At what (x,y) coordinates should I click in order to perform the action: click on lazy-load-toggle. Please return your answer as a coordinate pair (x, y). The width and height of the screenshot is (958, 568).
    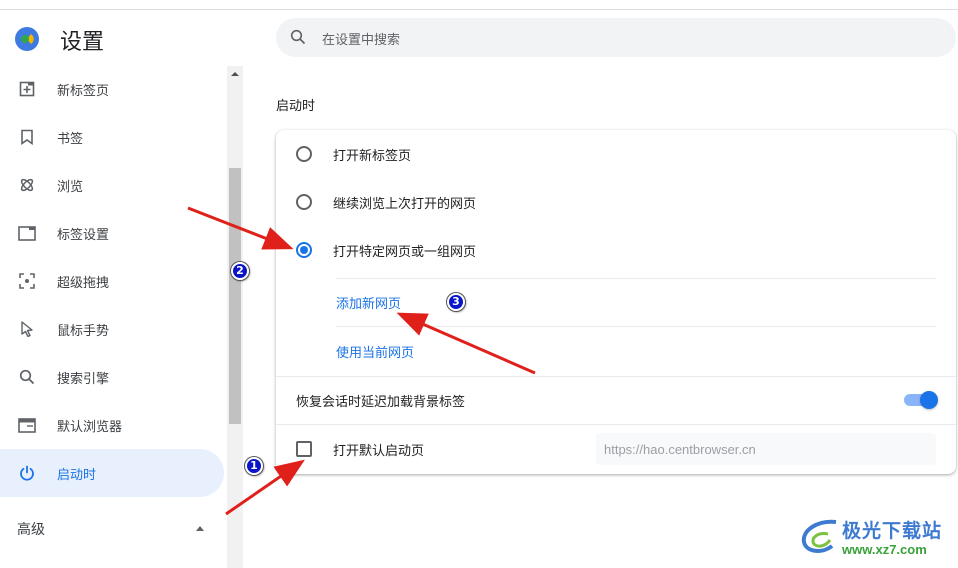
    Looking at the image, I should click on (921, 400).